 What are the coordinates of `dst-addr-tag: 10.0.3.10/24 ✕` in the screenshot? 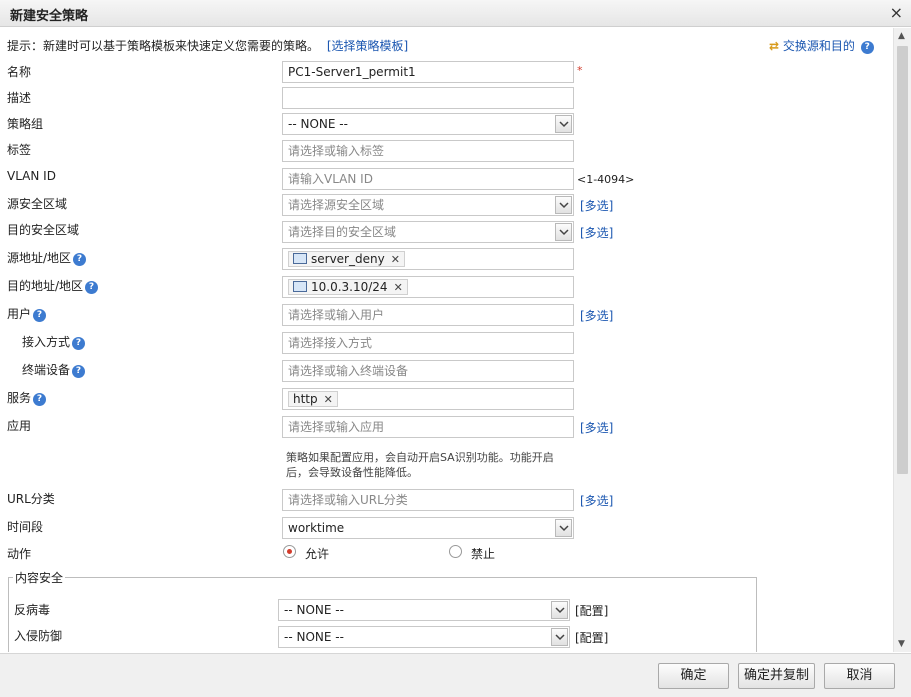 It's located at (348, 287).